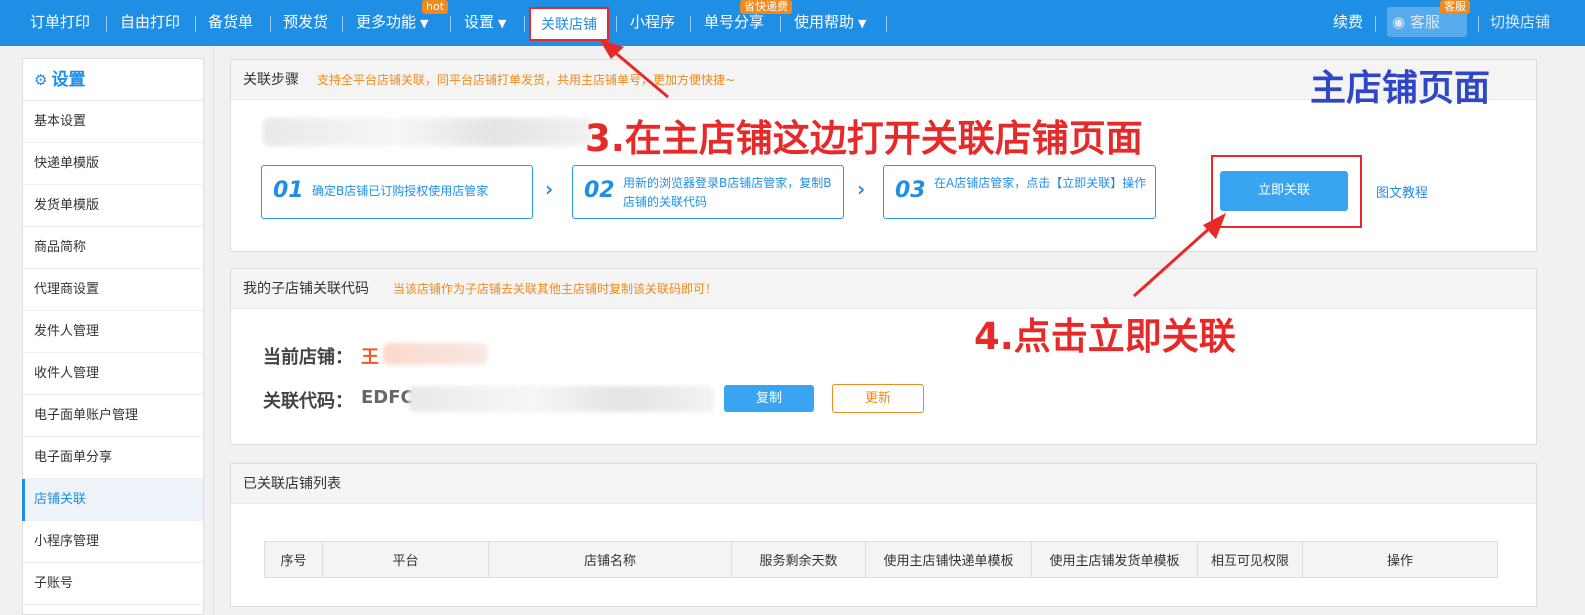  Describe the element at coordinates (1179, 255) in the screenshot. I see `arrow-to-link-button` at that location.